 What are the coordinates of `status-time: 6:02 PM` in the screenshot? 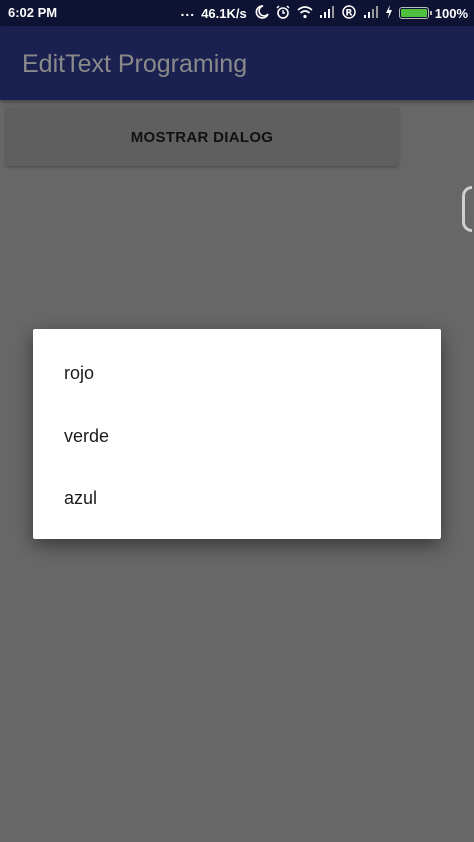 It's located at (33, 12).